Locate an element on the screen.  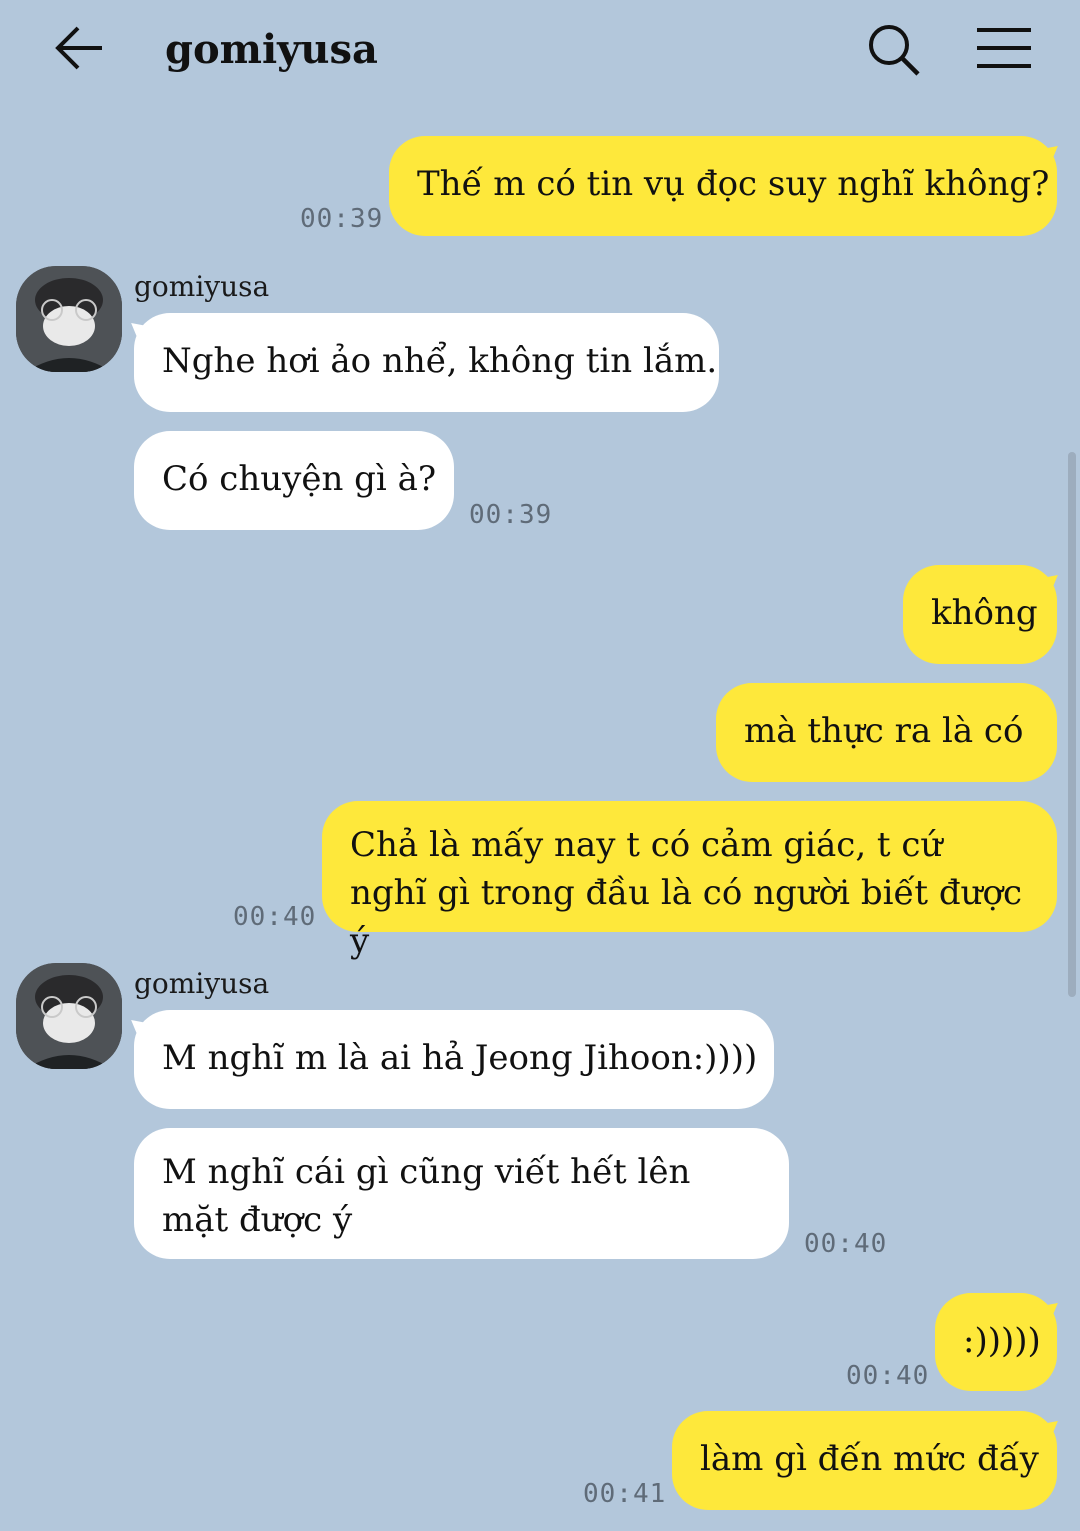
message-bubble-received: Có chuyện gì à? is located at coordinates (294, 480).